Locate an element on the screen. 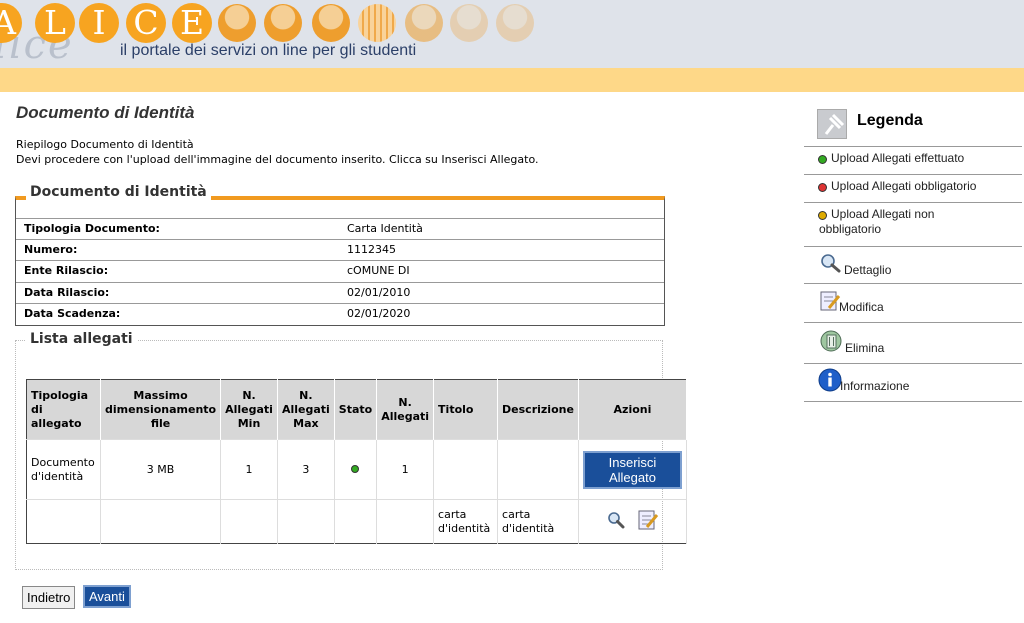 This screenshot has width=1024, height=623. column-header-min: N. Allegati Min is located at coordinates (249, 409).